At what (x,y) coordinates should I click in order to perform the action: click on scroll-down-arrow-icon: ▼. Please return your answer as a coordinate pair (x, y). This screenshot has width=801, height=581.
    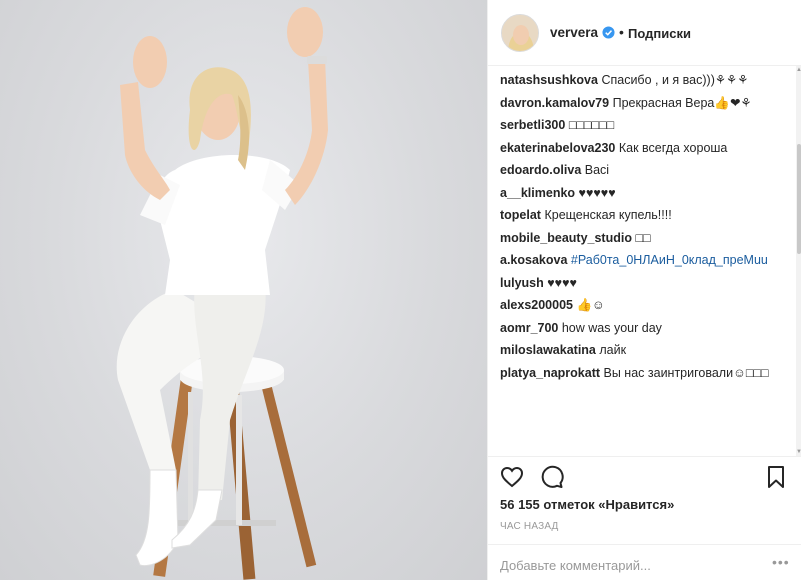
    Looking at the image, I should click on (798, 452).